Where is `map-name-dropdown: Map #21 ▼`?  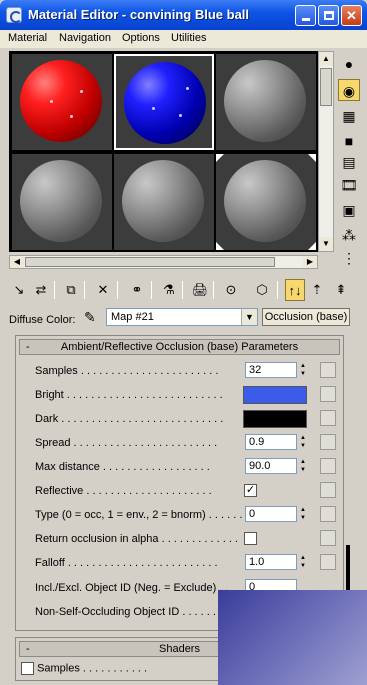
map-name-dropdown: Map #21 ▼ is located at coordinates (182, 317).